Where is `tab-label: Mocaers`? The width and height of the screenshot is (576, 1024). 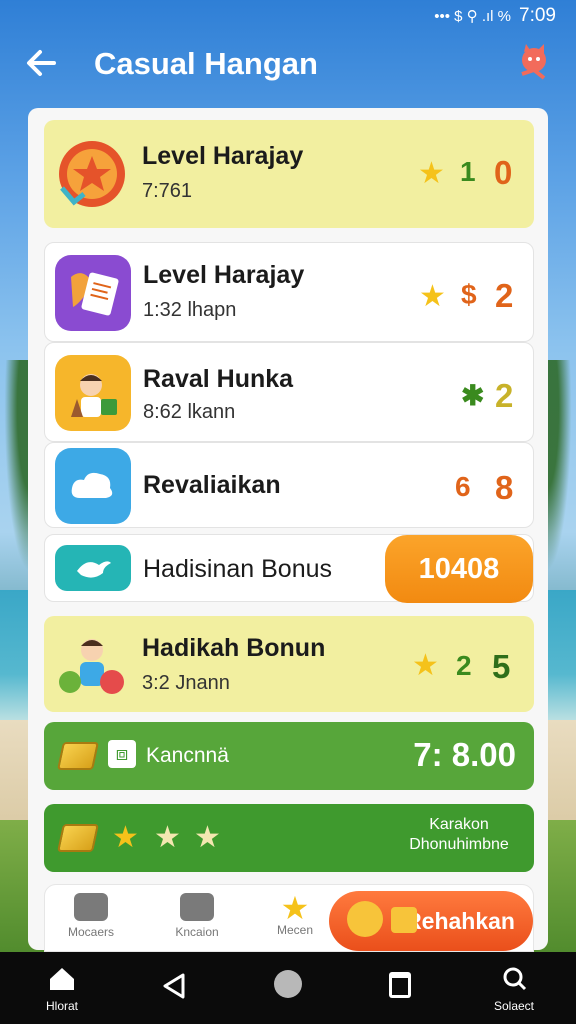
tab-label: Mocaers is located at coordinates (90, 932).